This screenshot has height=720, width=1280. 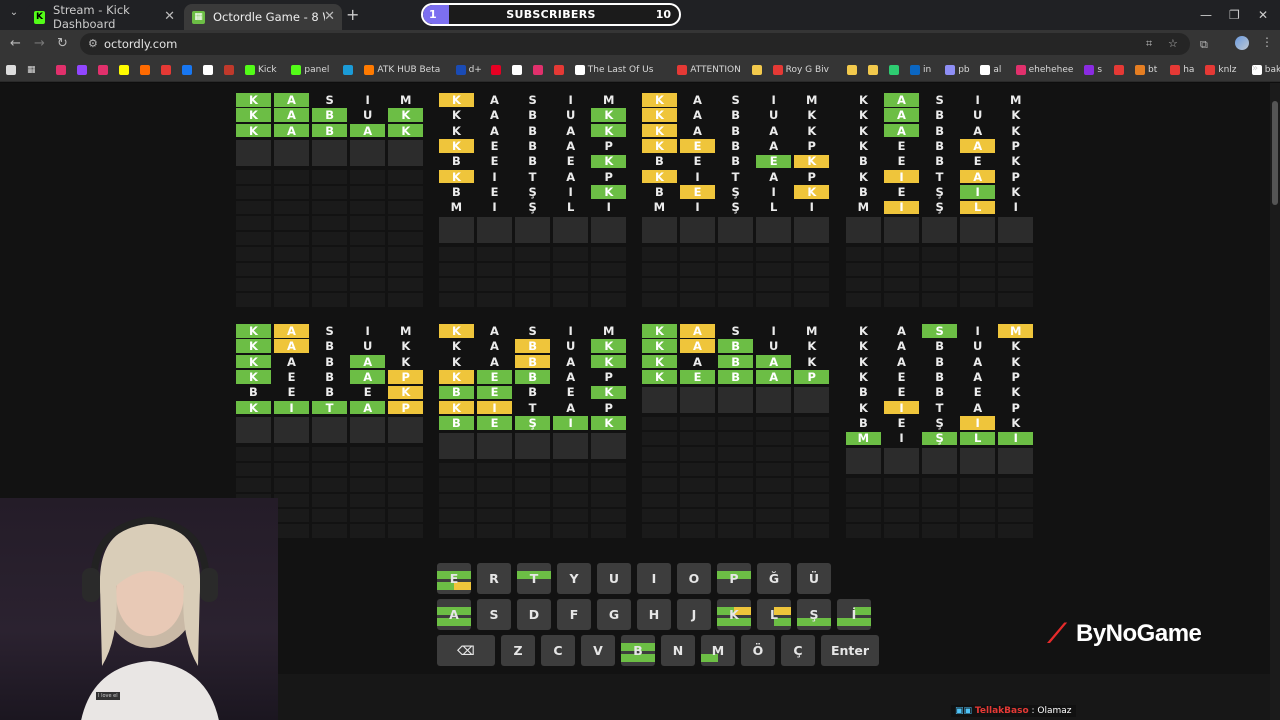 What do you see at coordinates (494, 578) in the screenshot?
I see `key-r: R` at bounding box center [494, 578].